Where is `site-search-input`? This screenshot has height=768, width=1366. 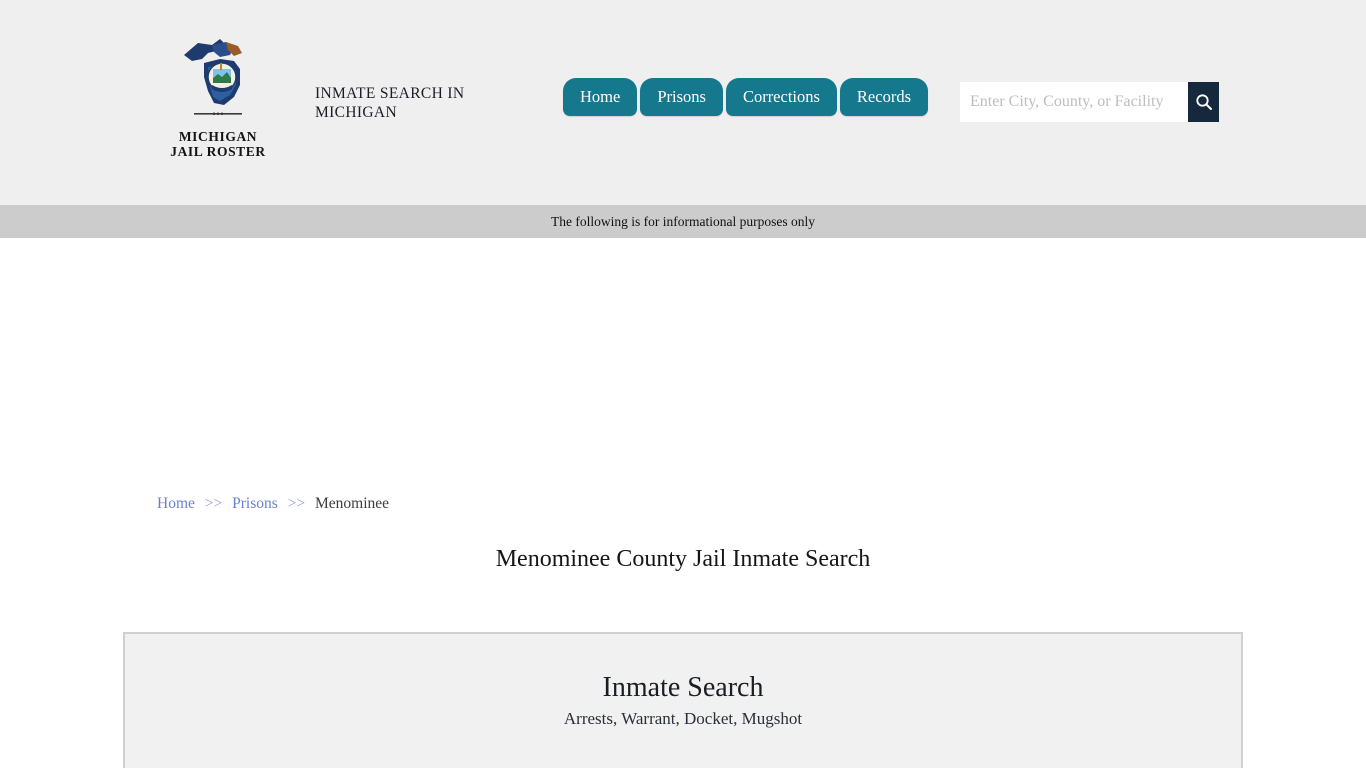 site-search-input is located at coordinates (1074, 102).